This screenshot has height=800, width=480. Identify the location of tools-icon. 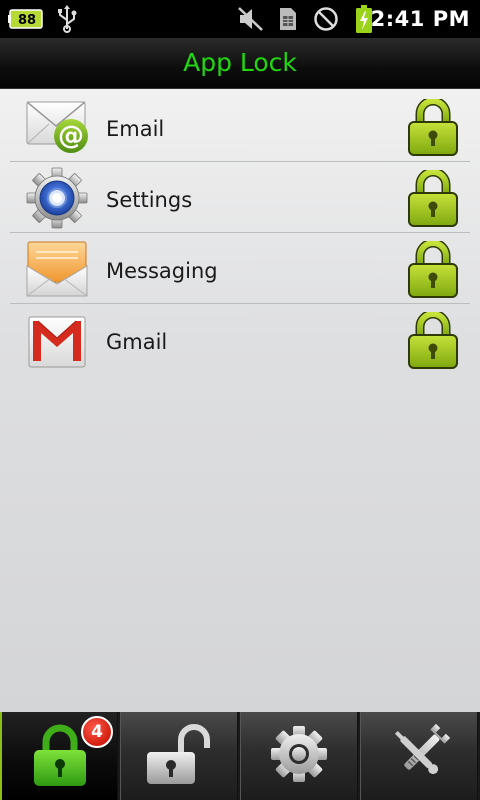
(422, 749).